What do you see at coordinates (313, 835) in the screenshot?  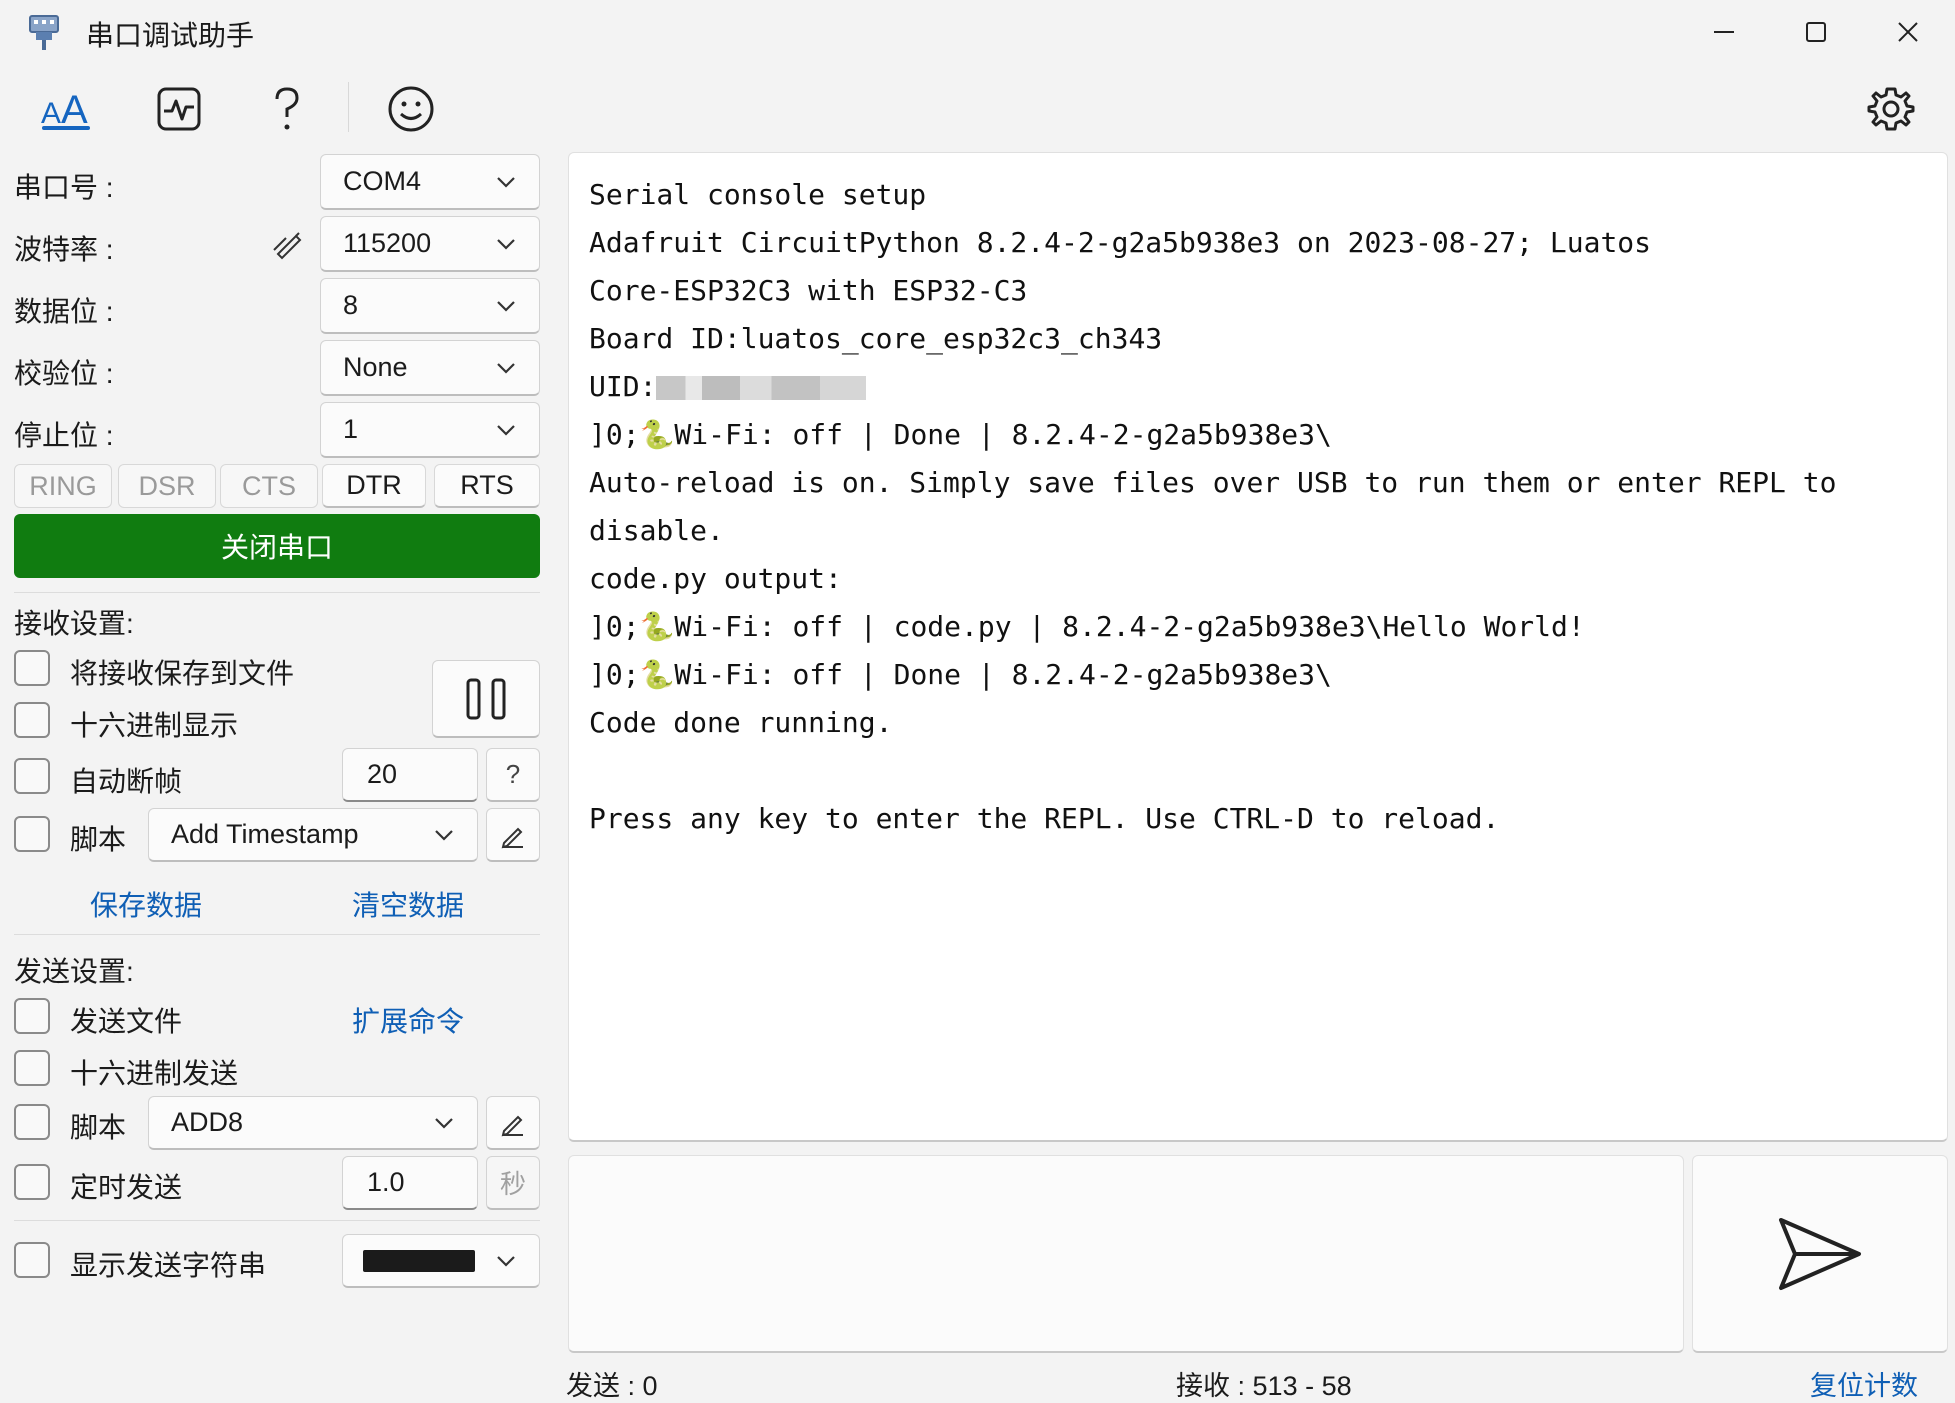 I see `receive-script-select: Add Timestamp` at bounding box center [313, 835].